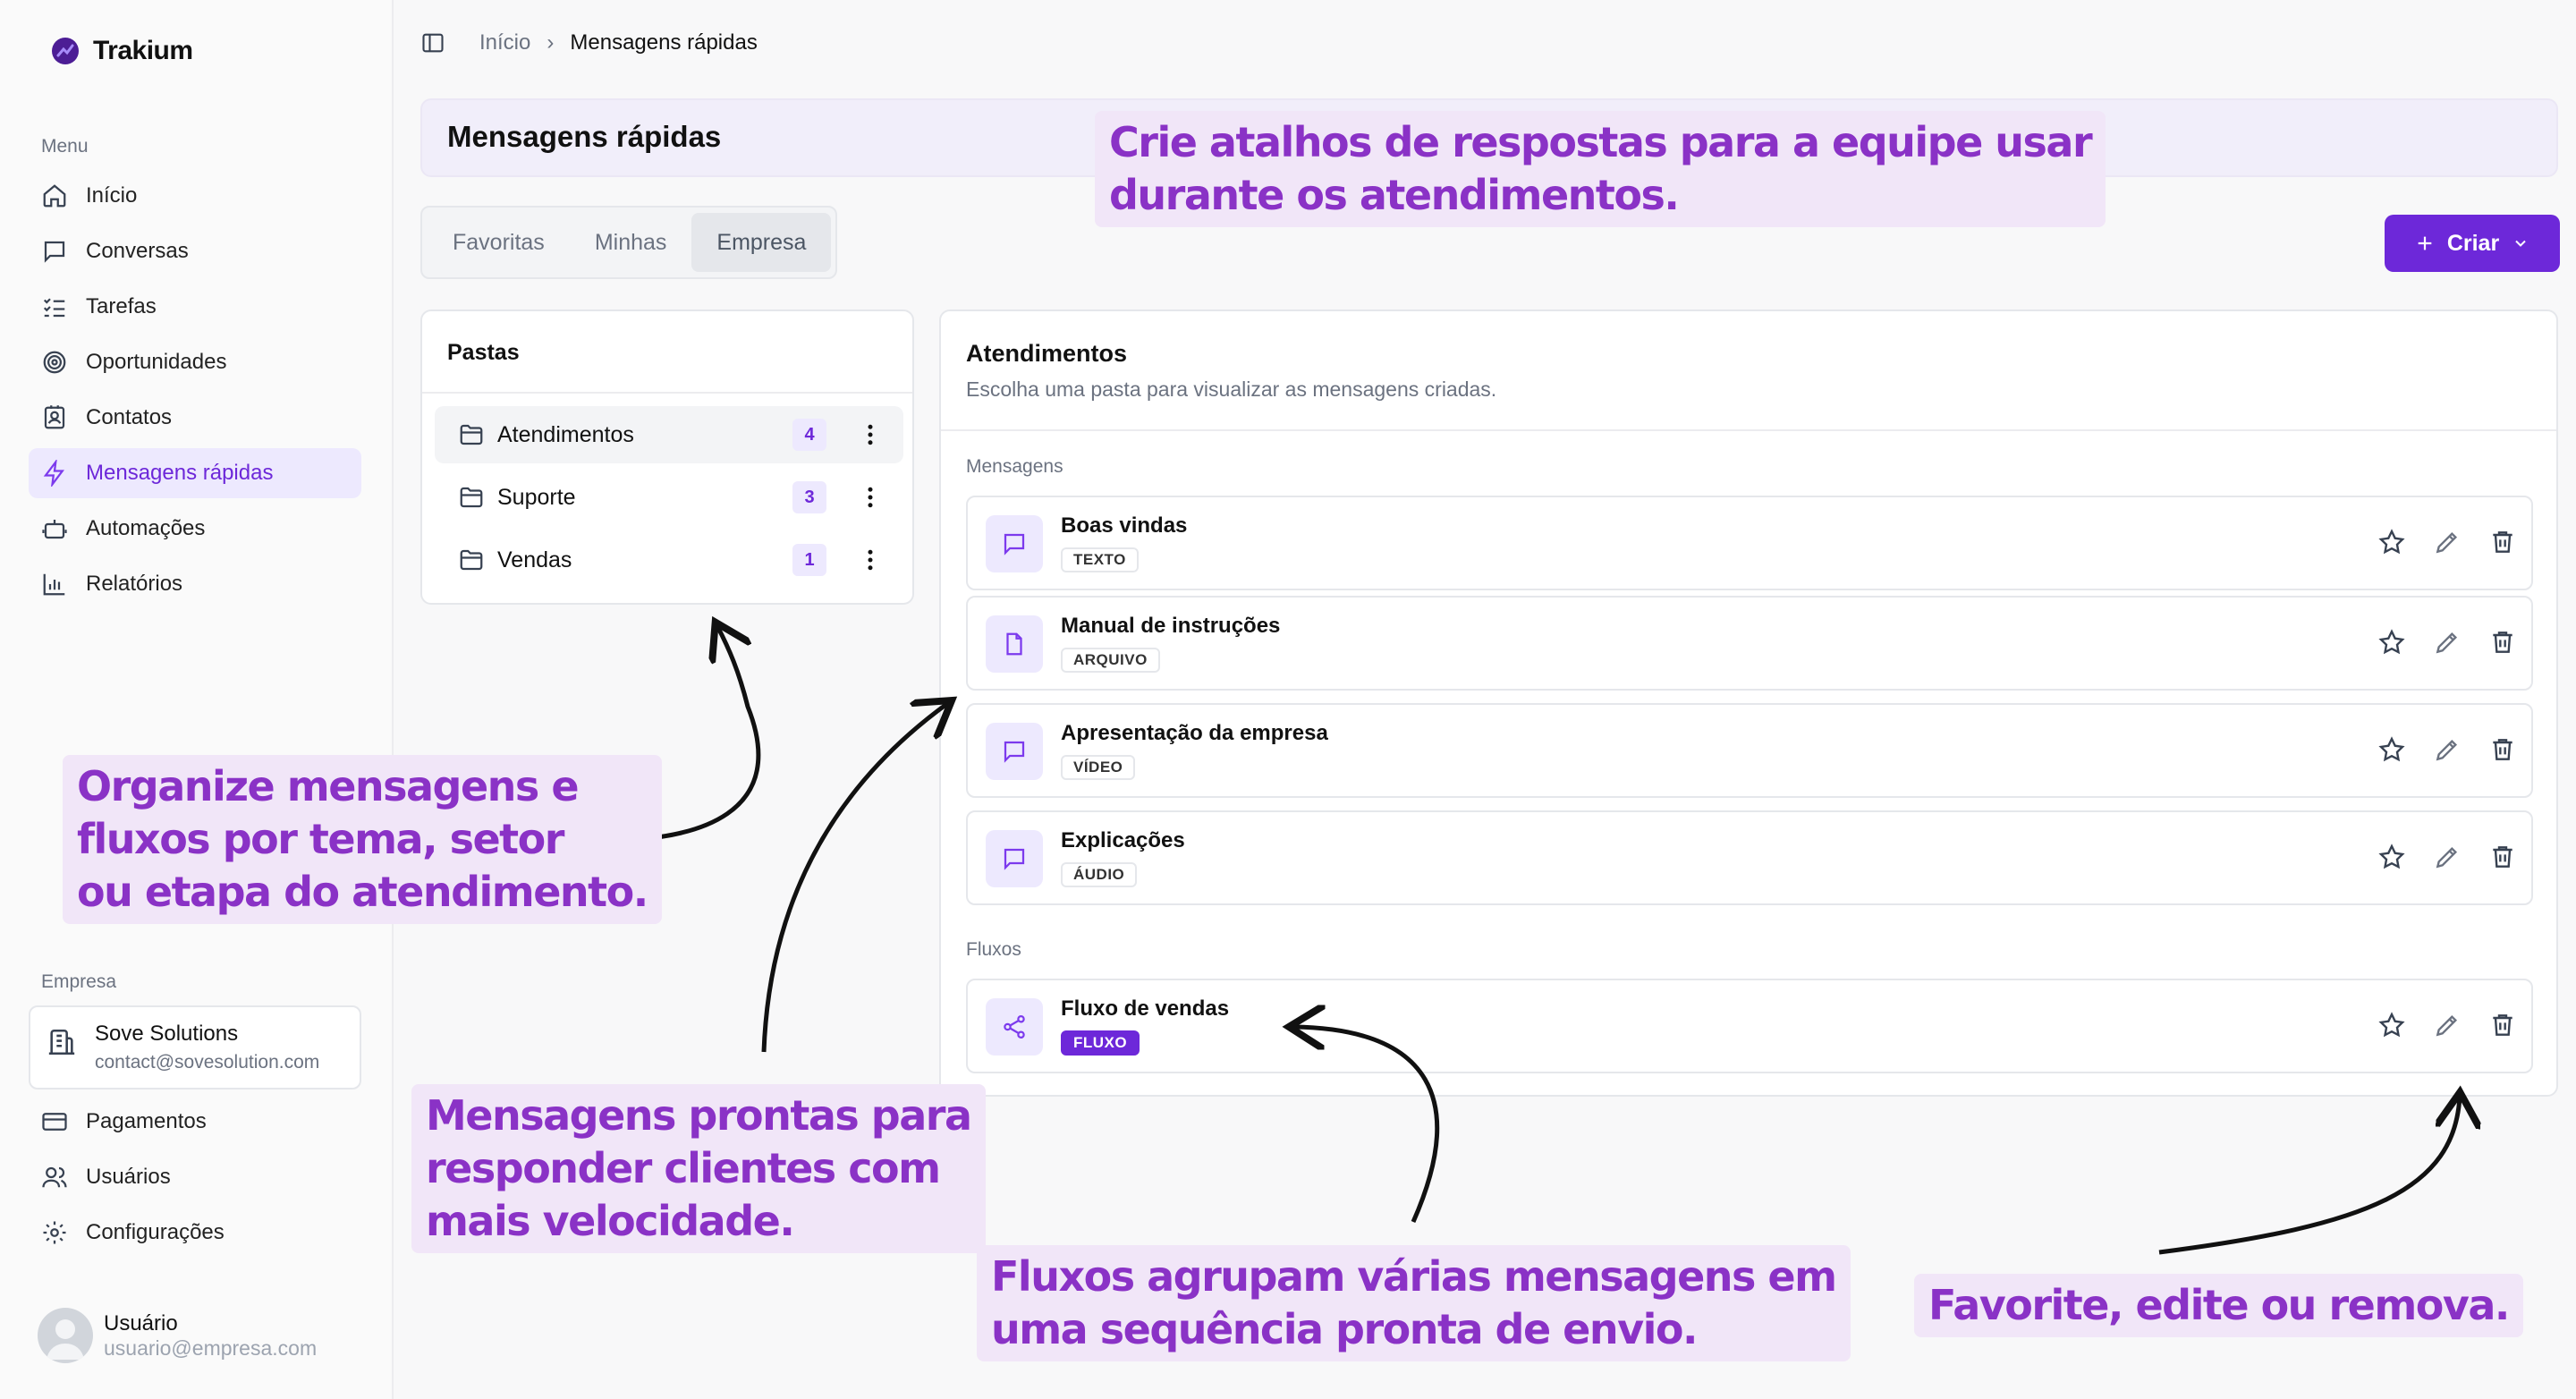 The width and height of the screenshot is (2576, 1399). What do you see at coordinates (1749, 750) in the screenshot?
I see `message-card: Apresentação da empresa VÍDEO` at bounding box center [1749, 750].